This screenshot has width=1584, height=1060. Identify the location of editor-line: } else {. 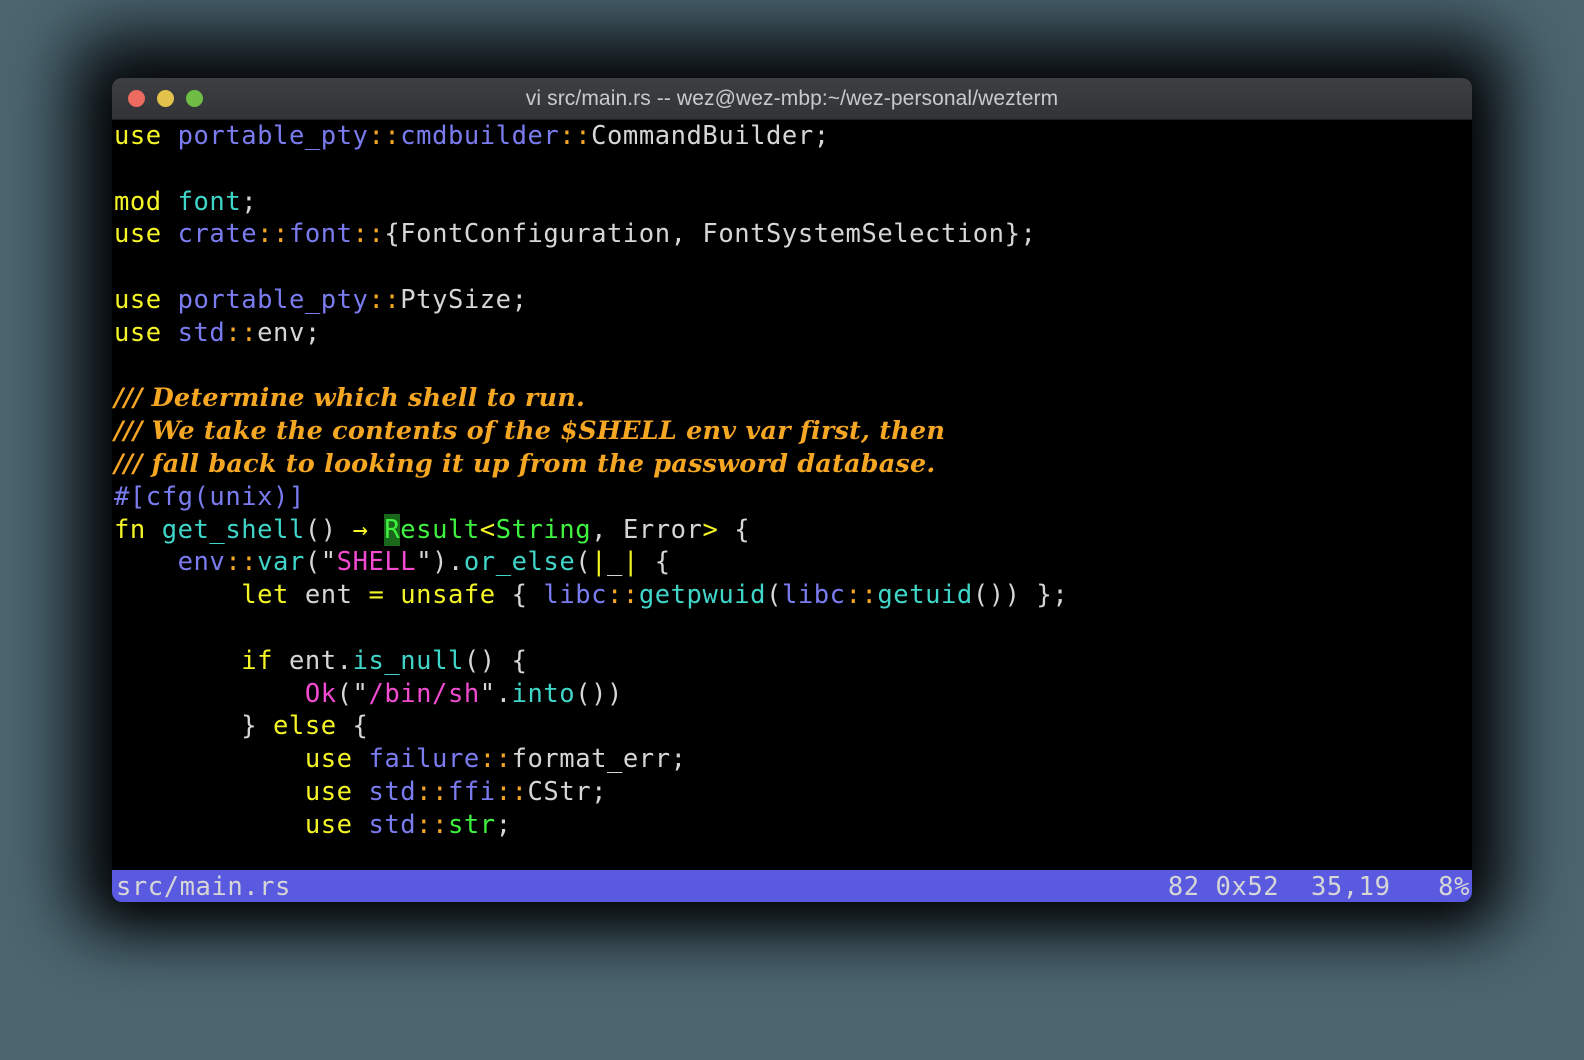
(792, 726).